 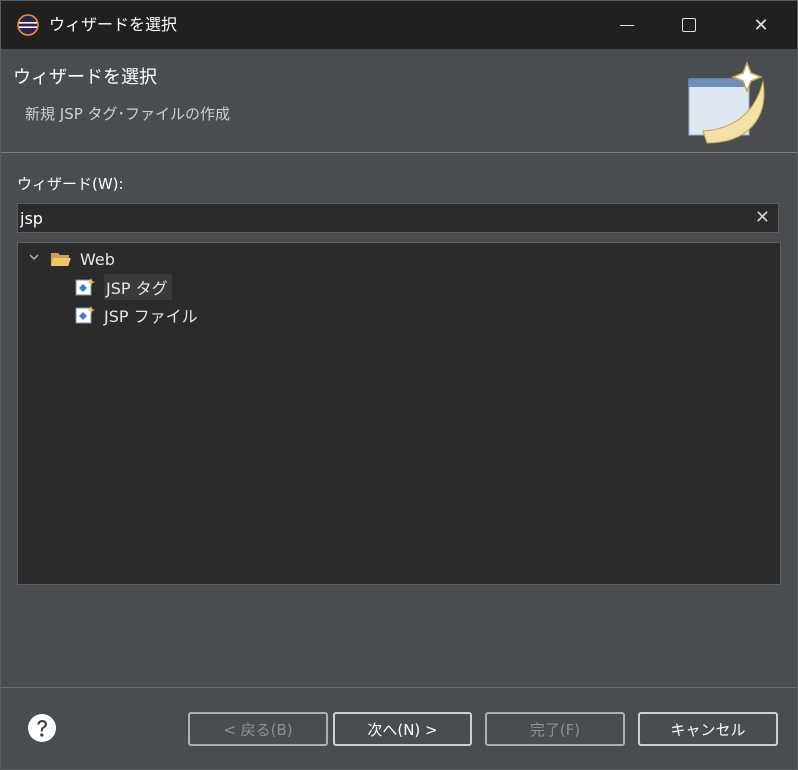 I want to click on header-separator, so click(x=399, y=152).